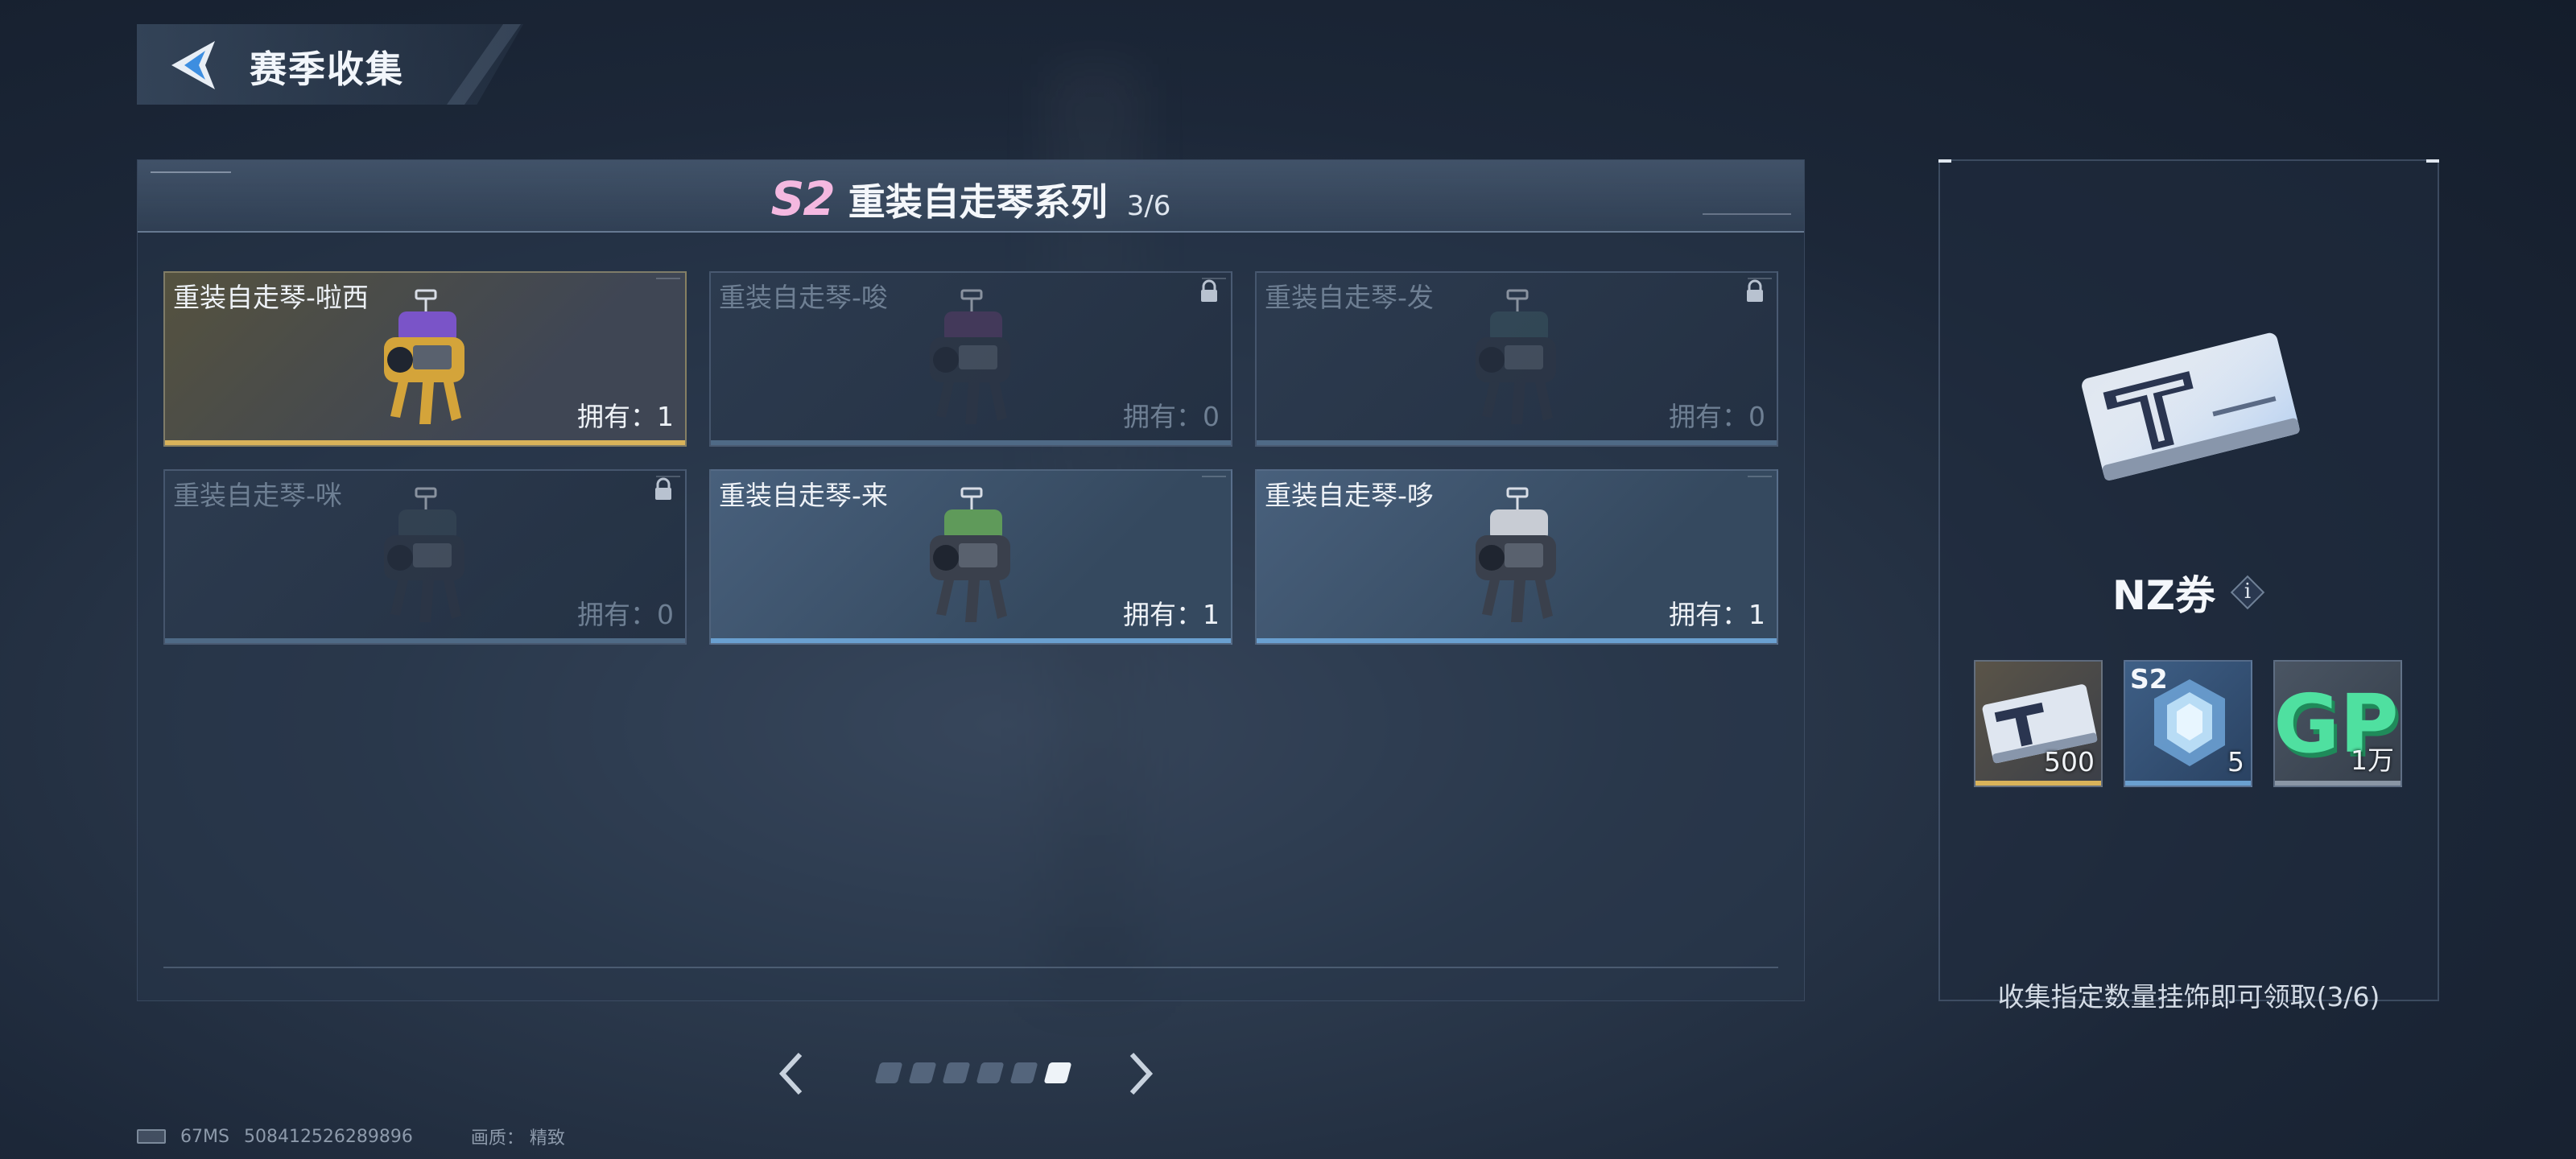  Describe the element at coordinates (2191, 406) in the screenshot. I see `nz-ticket-icon` at that location.